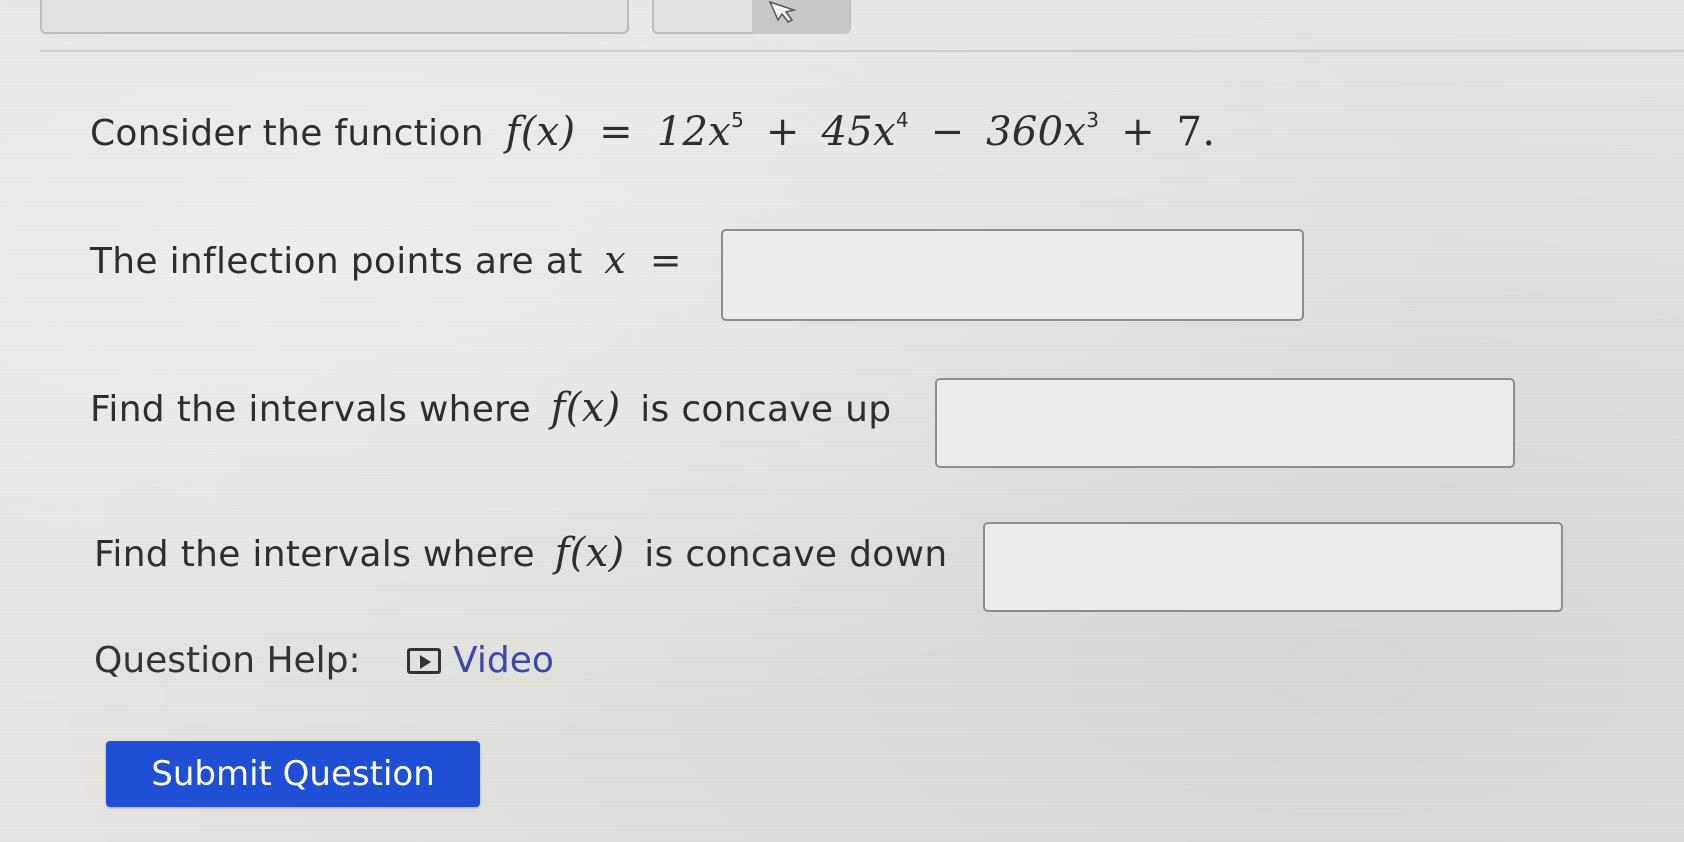 The height and width of the screenshot is (842, 1684). Describe the element at coordinates (796, 554) in the screenshot. I see `concave-down-suffix: is concave down` at that location.